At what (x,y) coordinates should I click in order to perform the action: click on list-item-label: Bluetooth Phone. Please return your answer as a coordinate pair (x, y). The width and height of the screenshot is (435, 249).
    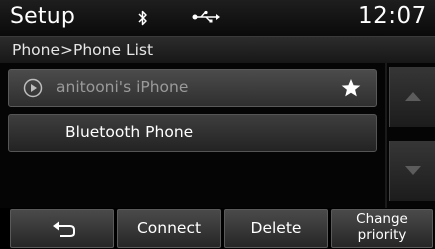
    Looking at the image, I should click on (129, 132).